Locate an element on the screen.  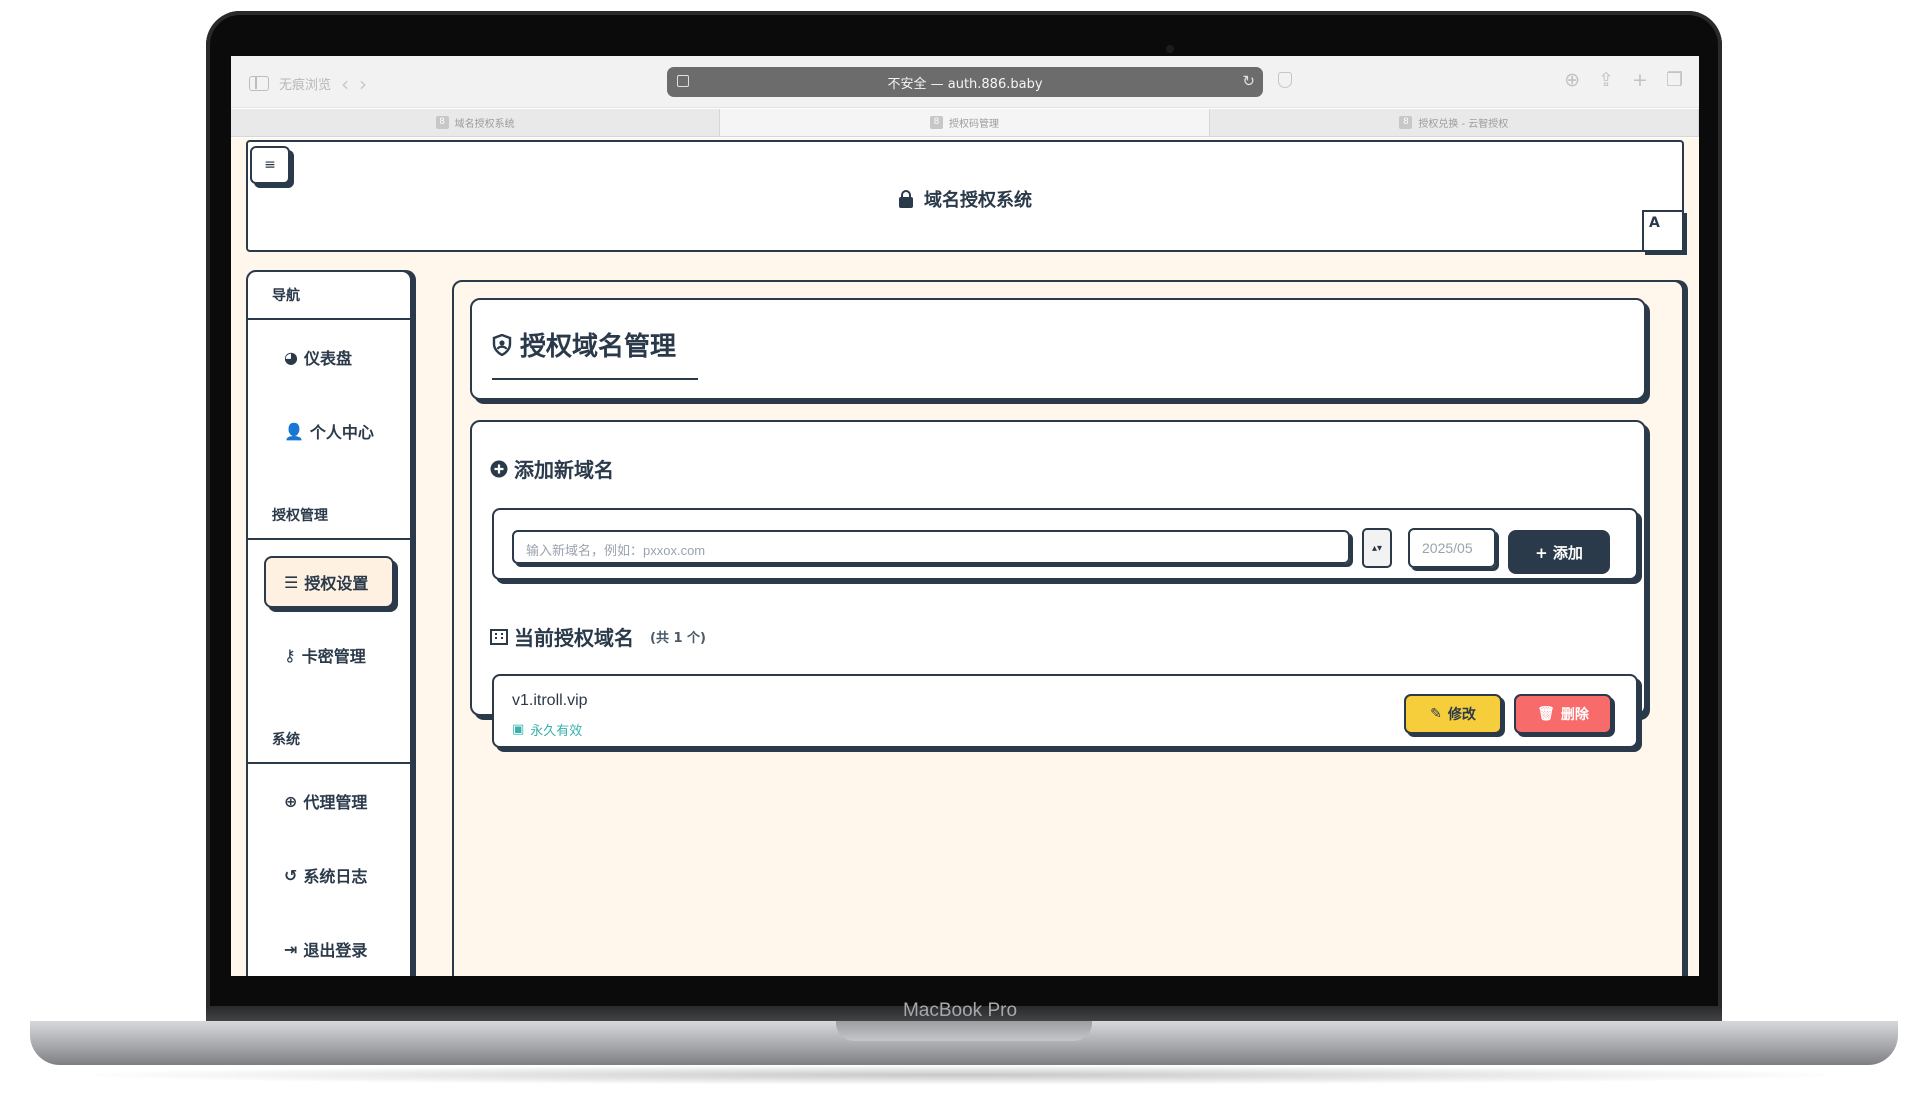
calendar-icon: ▣ is located at coordinates (518, 729).